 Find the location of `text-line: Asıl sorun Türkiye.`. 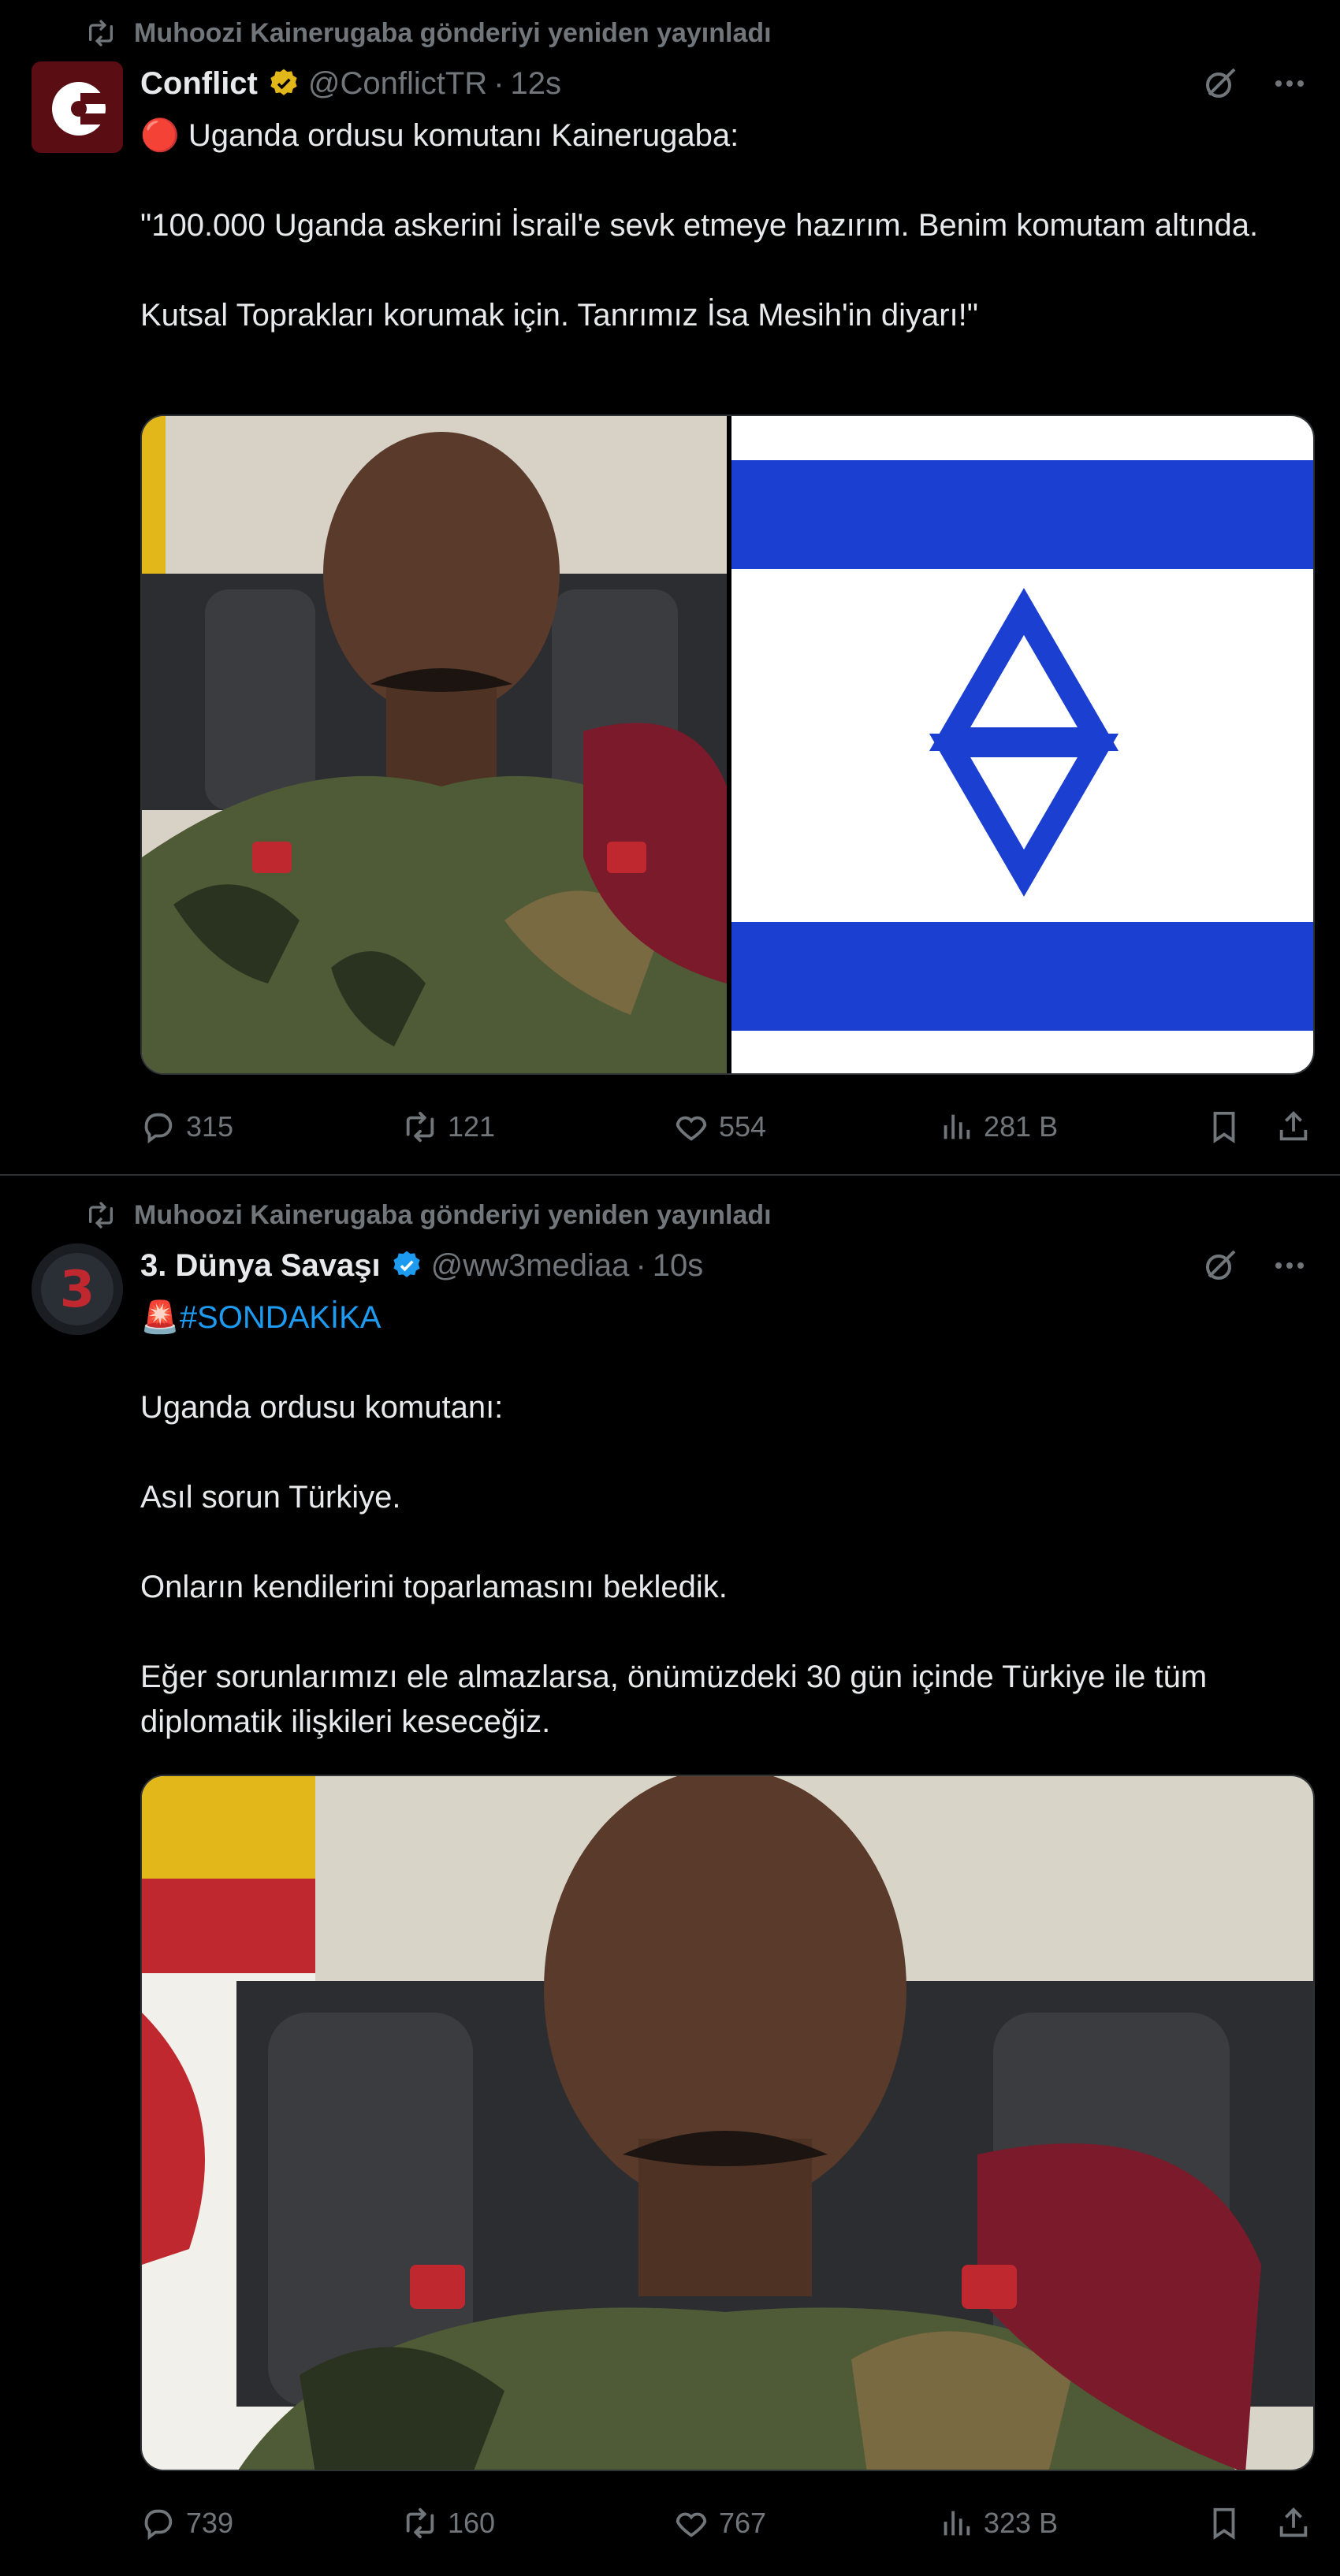

text-line: Asıl sorun Türkiye. is located at coordinates (270, 1497).